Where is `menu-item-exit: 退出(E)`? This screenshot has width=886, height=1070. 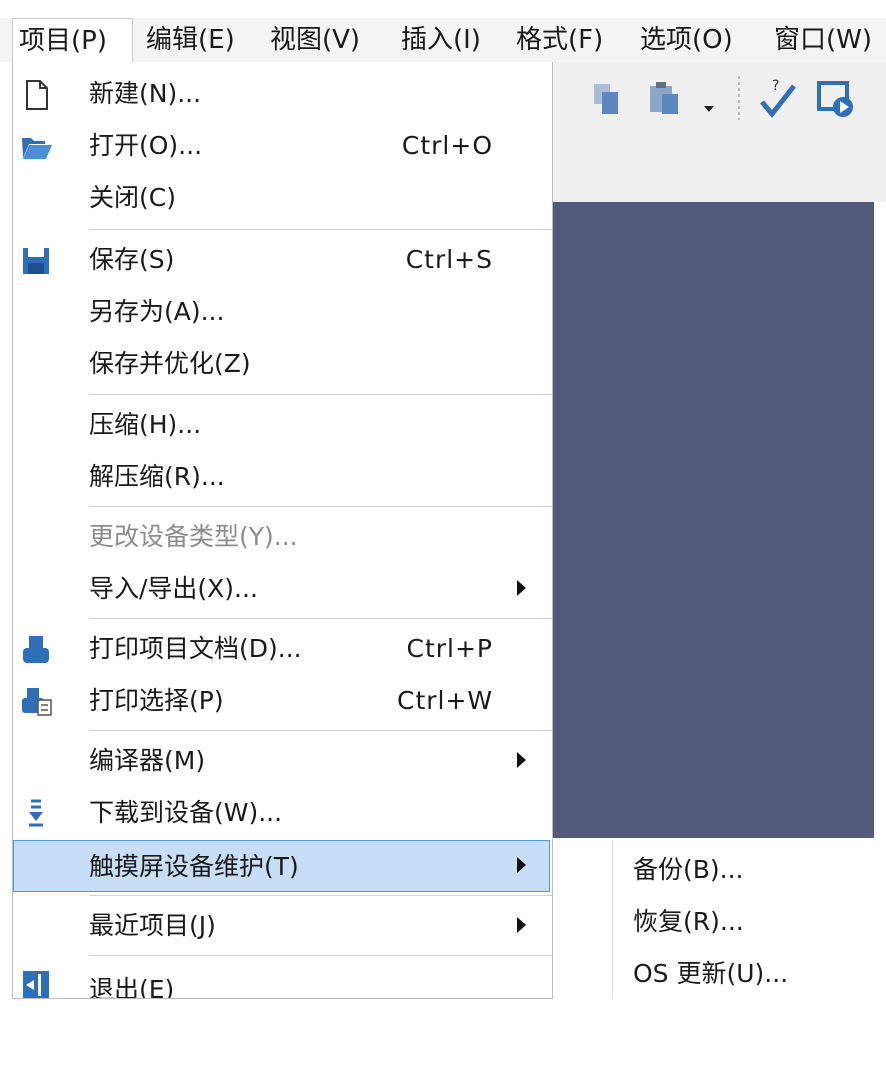
menu-item-exit: 退出(E) is located at coordinates (282, 979).